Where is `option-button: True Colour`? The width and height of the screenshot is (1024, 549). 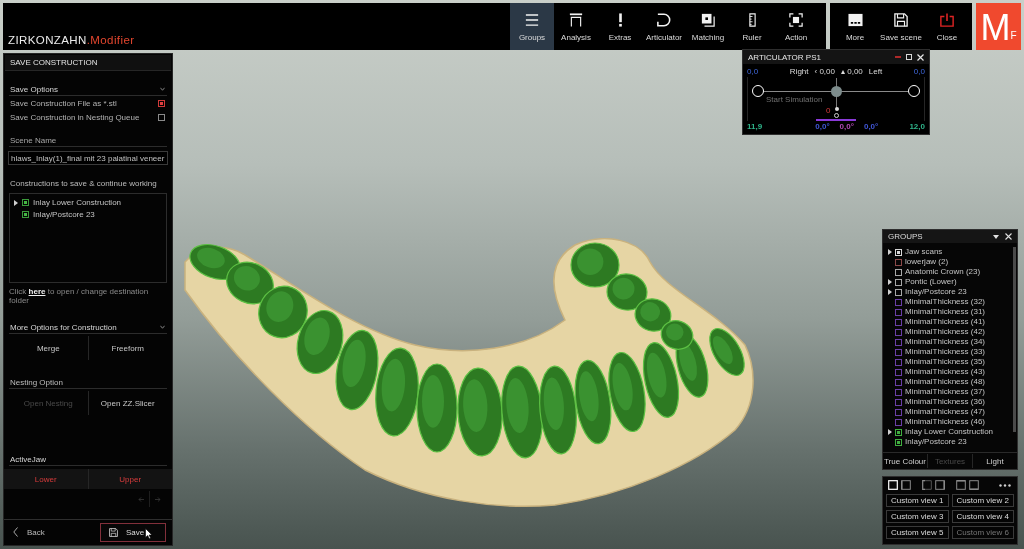 option-button: True Colour is located at coordinates (905, 461).